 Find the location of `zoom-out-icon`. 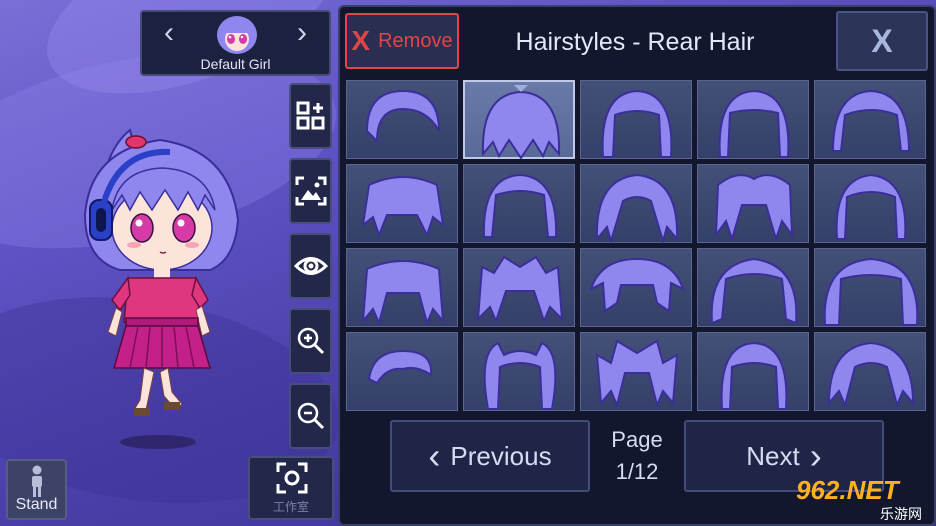

zoom-out-icon is located at coordinates (310, 416).